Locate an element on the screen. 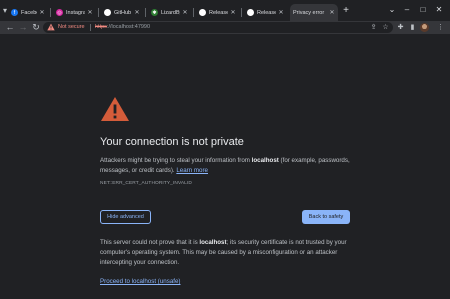  tab-title: Instagram is located at coordinates (75, 12).